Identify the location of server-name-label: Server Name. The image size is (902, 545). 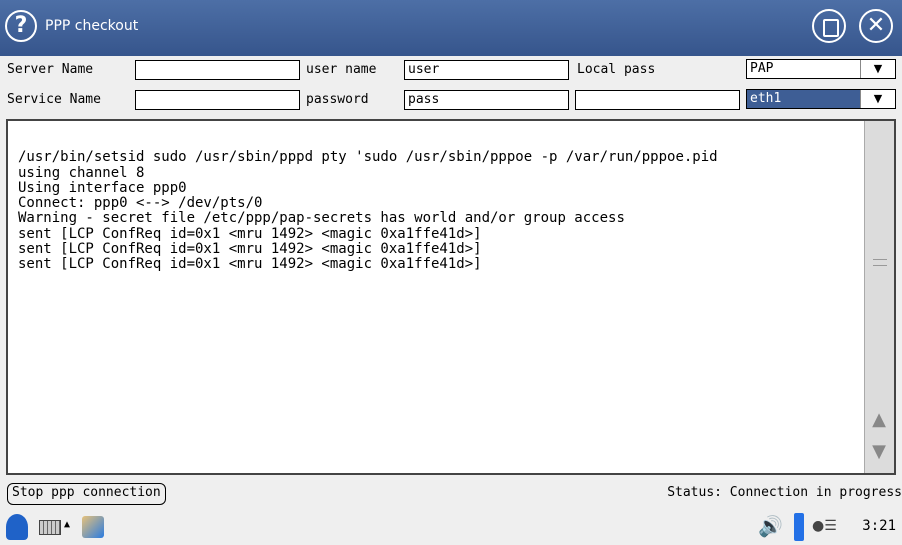
(50, 69).